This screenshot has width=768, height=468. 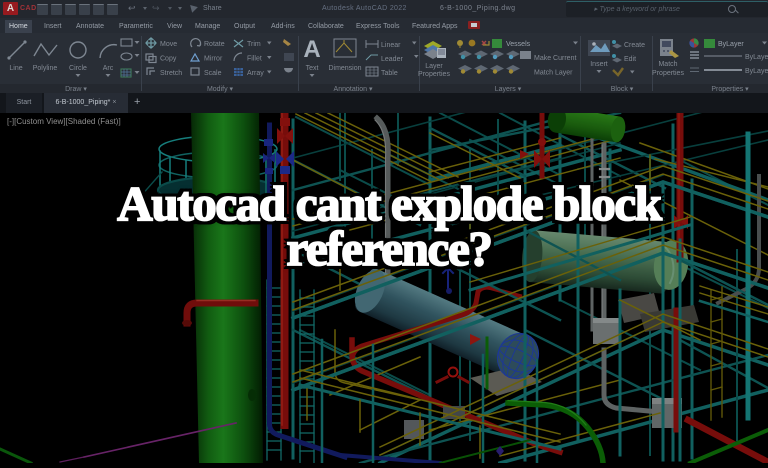 What do you see at coordinates (599, 64) in the screenshot?
I see `svg-text: Insert` at bounding box center [599, 64].